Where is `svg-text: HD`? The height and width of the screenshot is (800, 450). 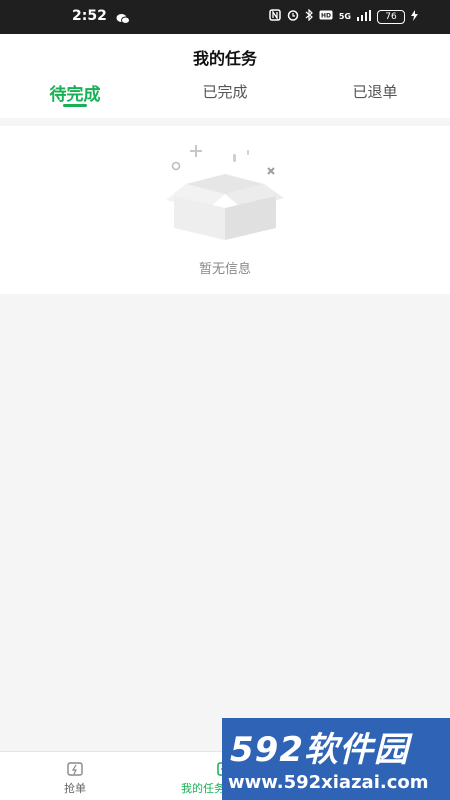
svg-text: HD is located at coordinates (326, 16).